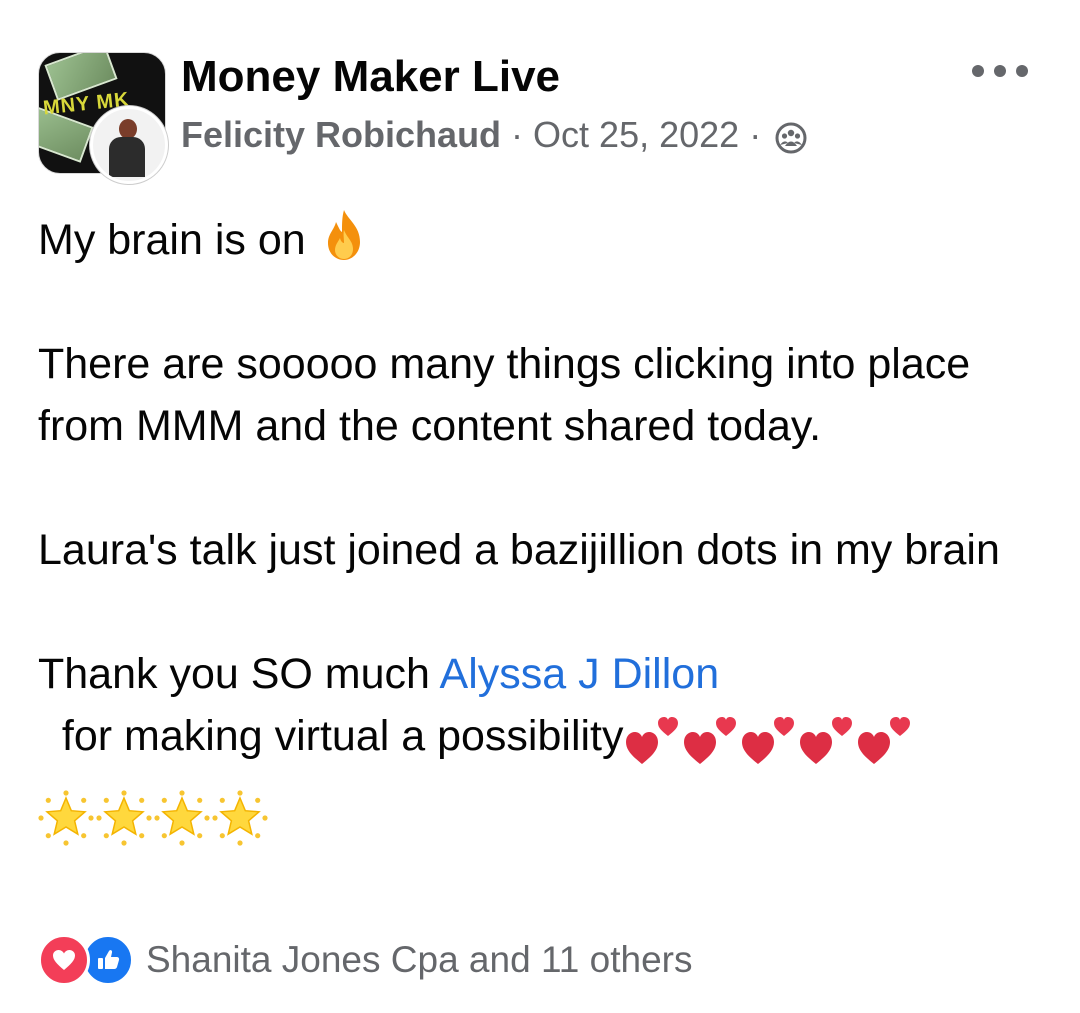 The image size is (1080, 1013). Describe the element at coordinates (64, 960) in the screenshot. I see `love-reaction-icon` at that location.